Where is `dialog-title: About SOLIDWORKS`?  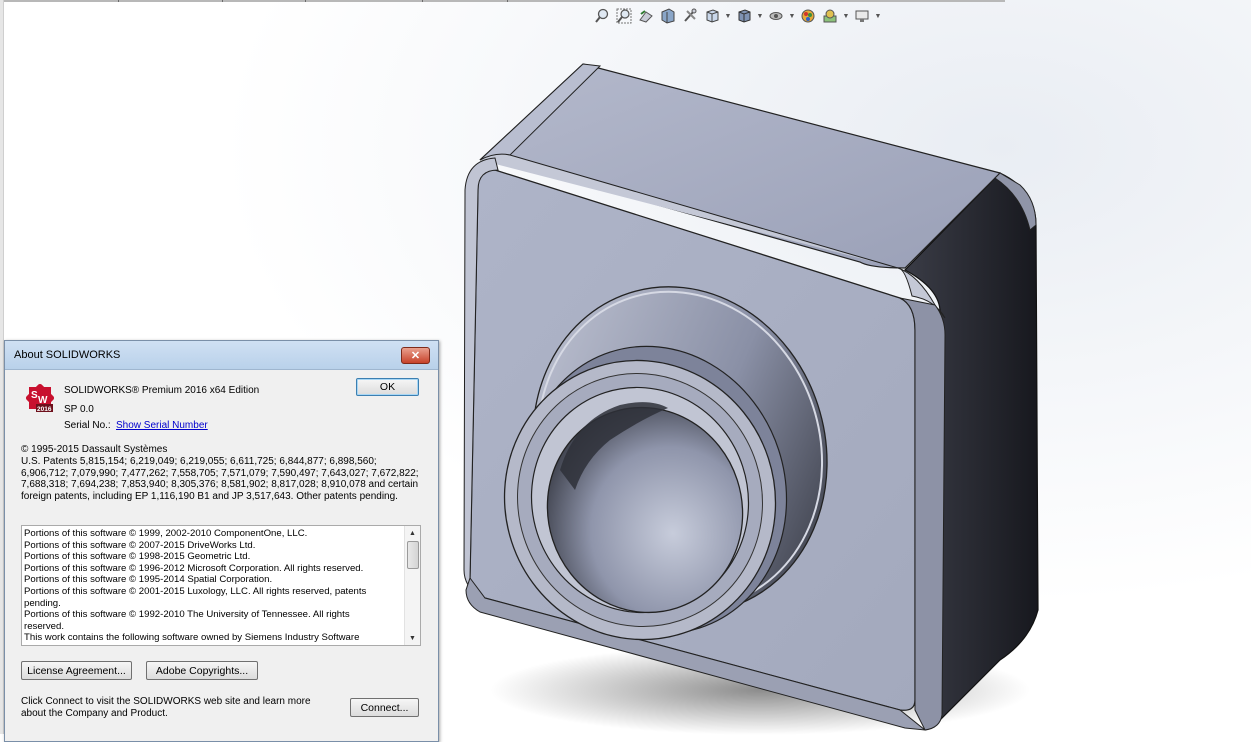
dialog-title: About SOLIDWORKS is located at coordinates (67, 355).